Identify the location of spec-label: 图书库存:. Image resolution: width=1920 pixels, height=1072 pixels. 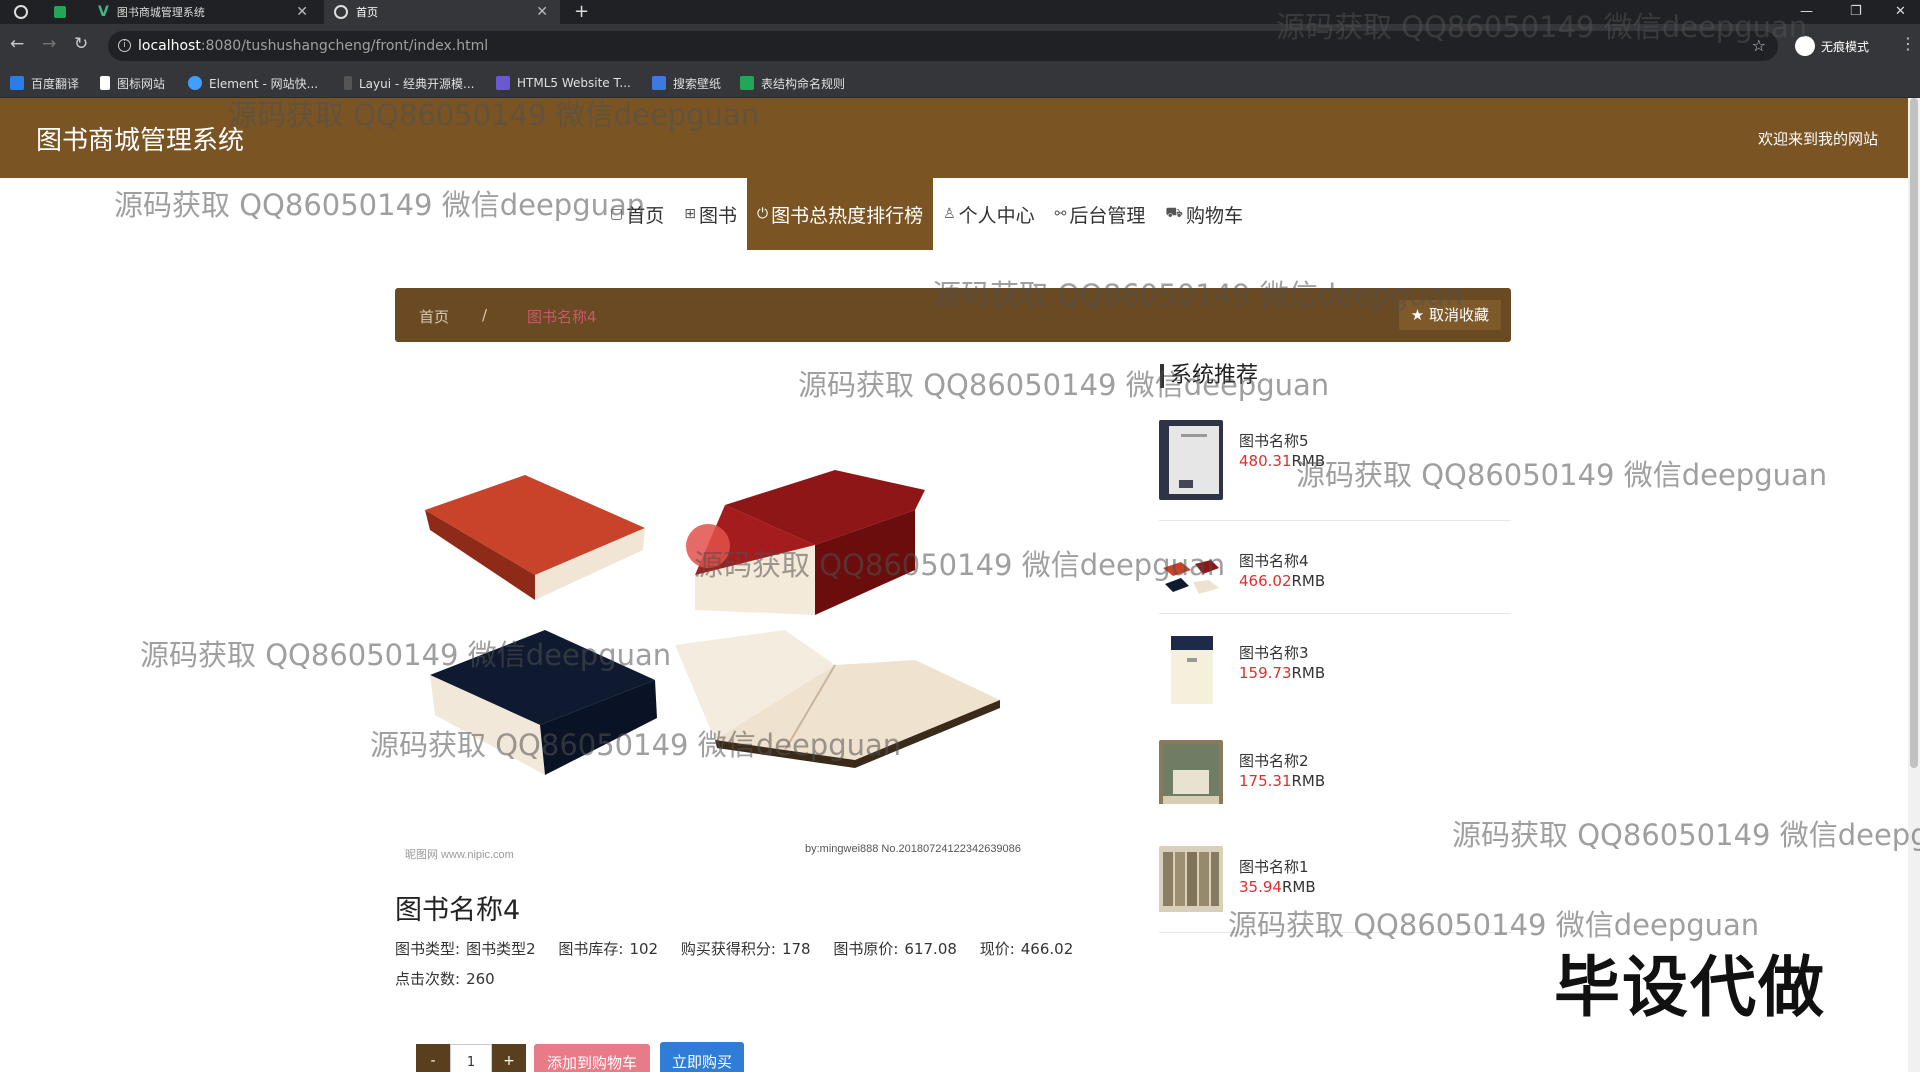
(591, 949).